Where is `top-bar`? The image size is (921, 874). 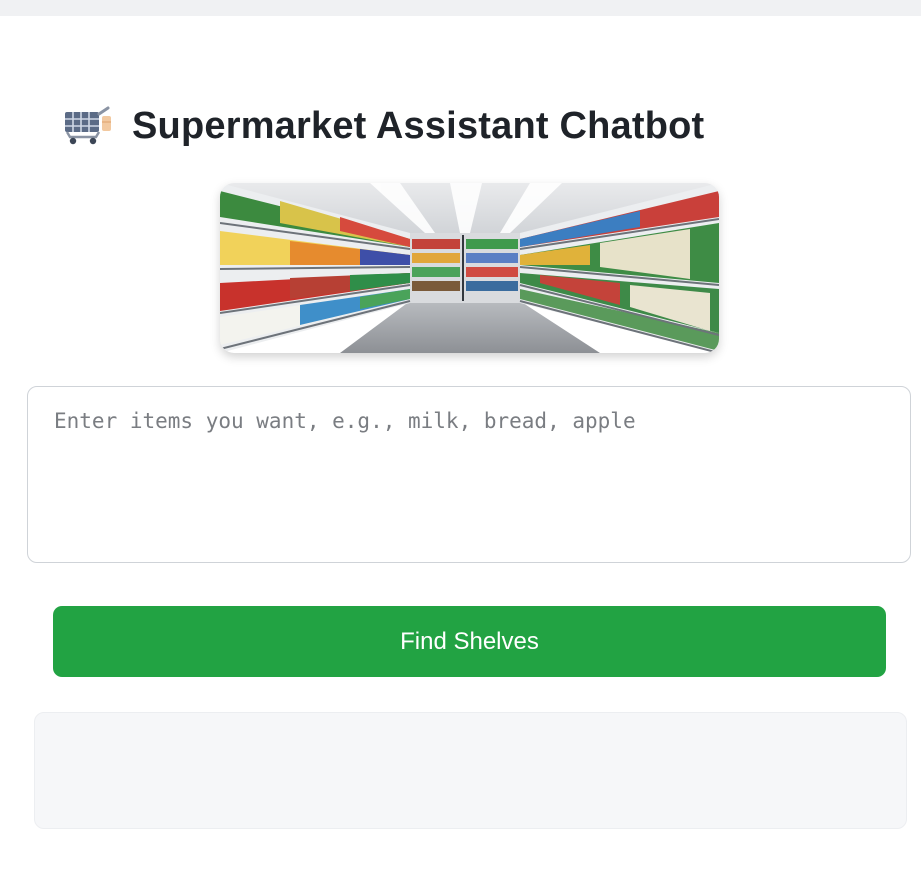 top-bar is located at coordinates (460, 8).